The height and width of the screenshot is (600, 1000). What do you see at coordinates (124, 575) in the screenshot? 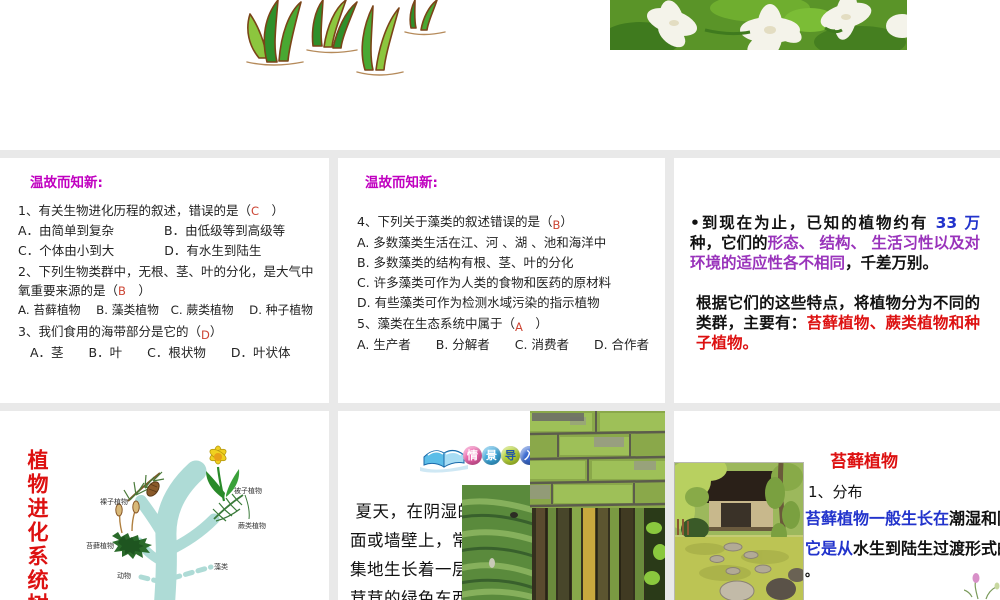
I see `label-animal: 动物` at bounding box center [124, 575].